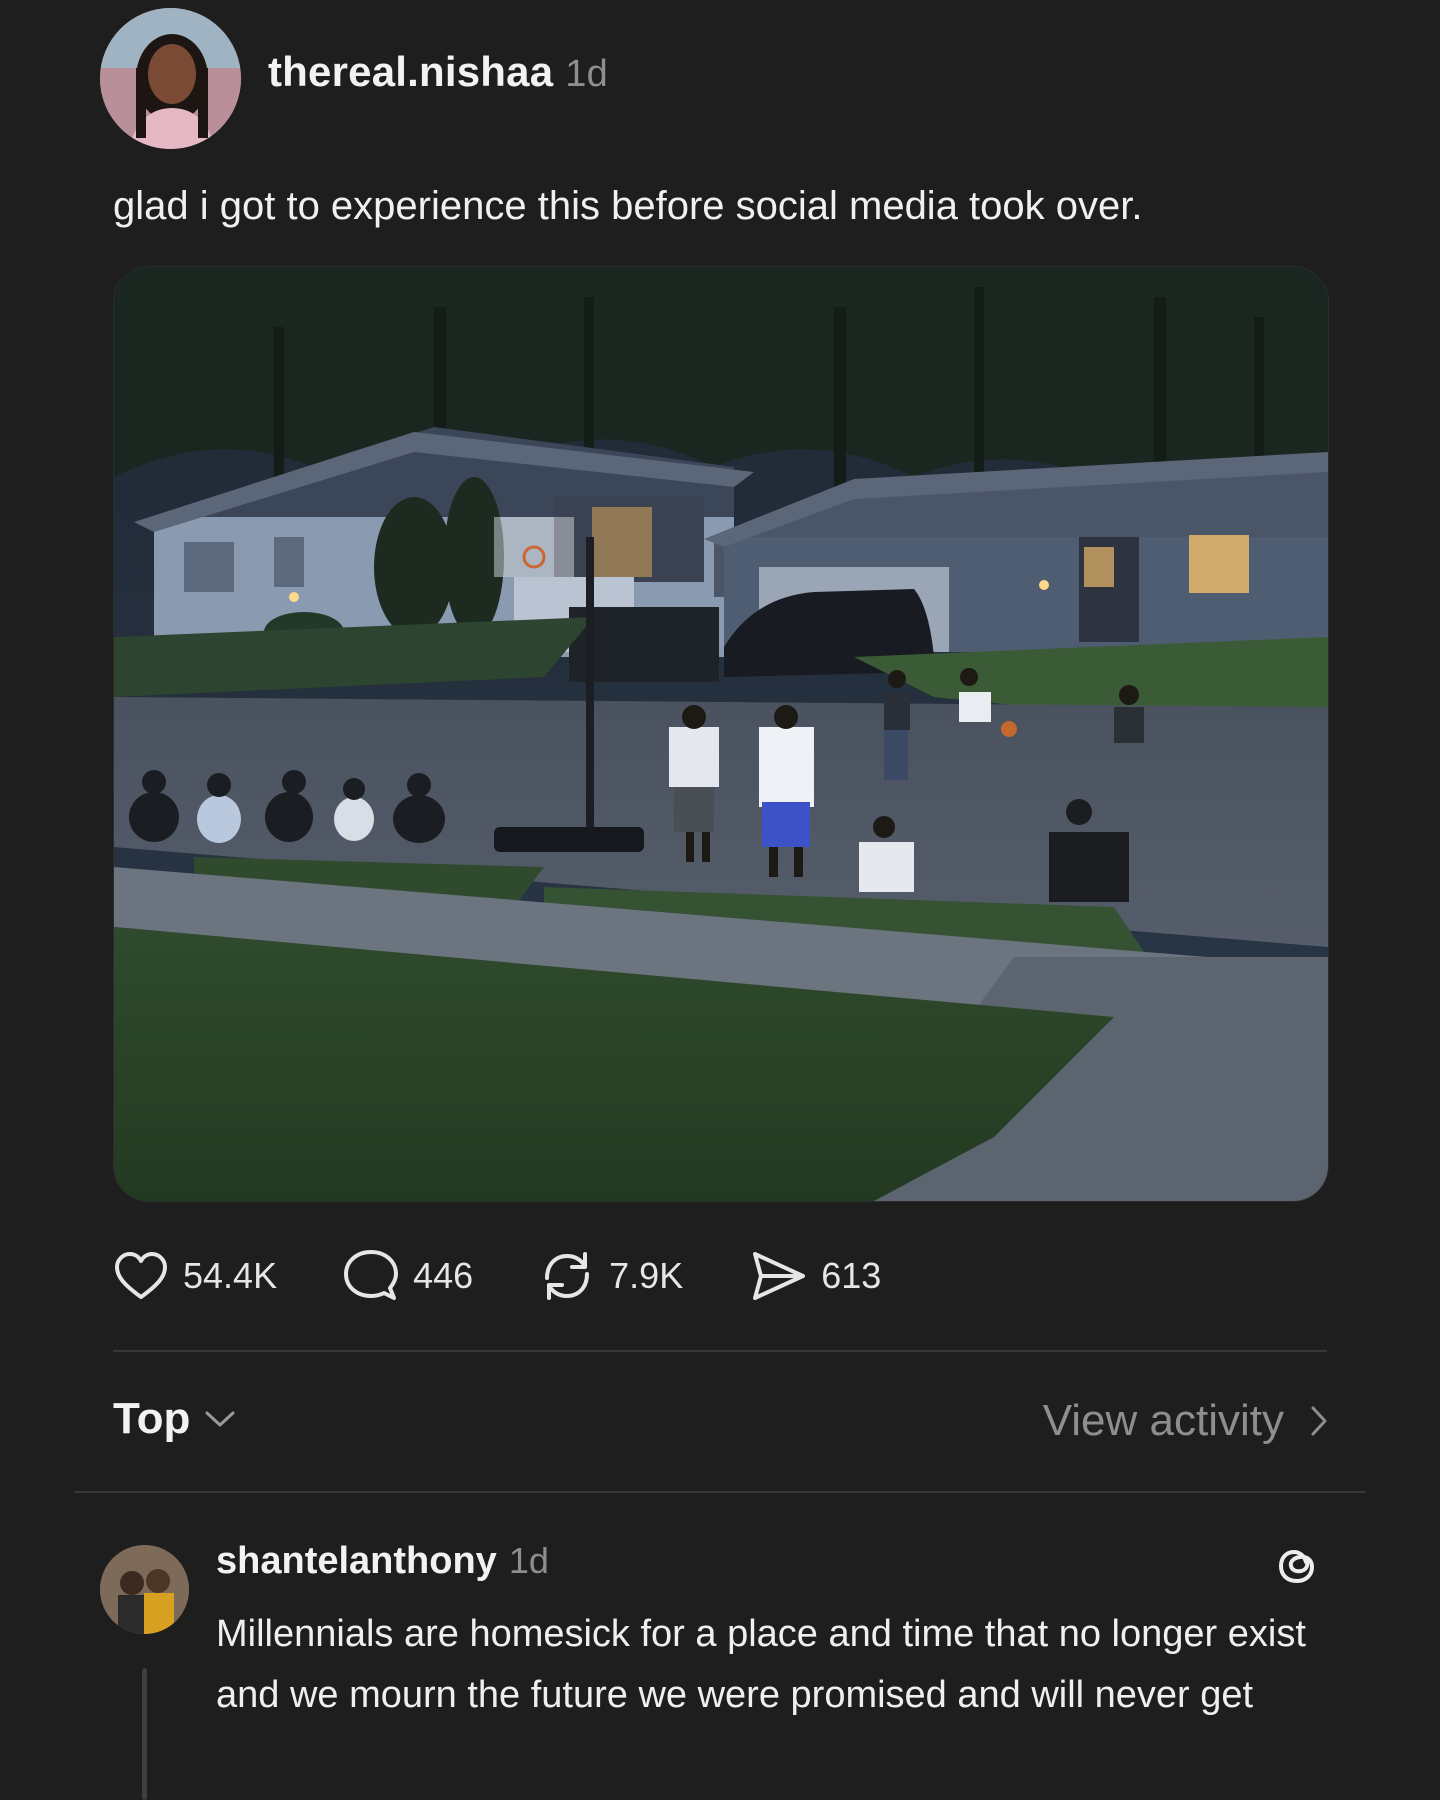  I want to click on like-button: 54.4K, so click(195, 1276).